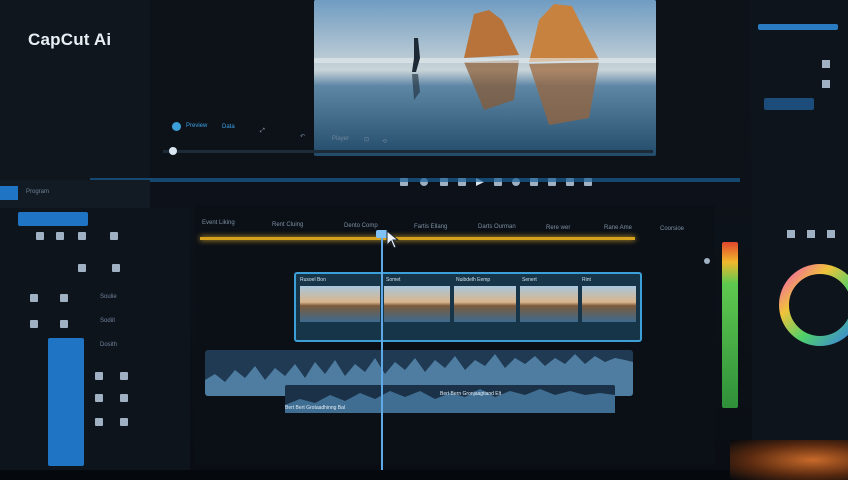  I want to click on ruler-label: Event Liking, so click(218, 223).